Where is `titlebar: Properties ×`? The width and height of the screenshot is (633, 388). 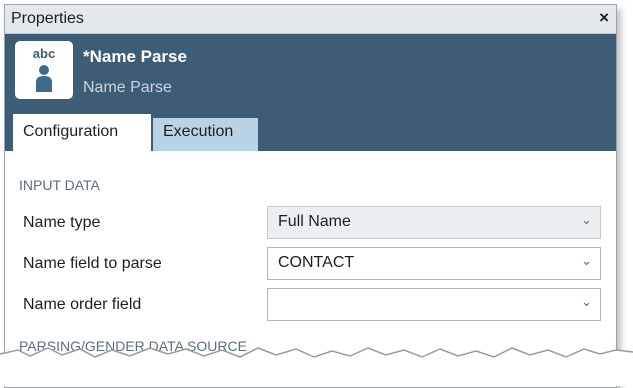 titlebar: Properties × is located at coordinates (310, 19).